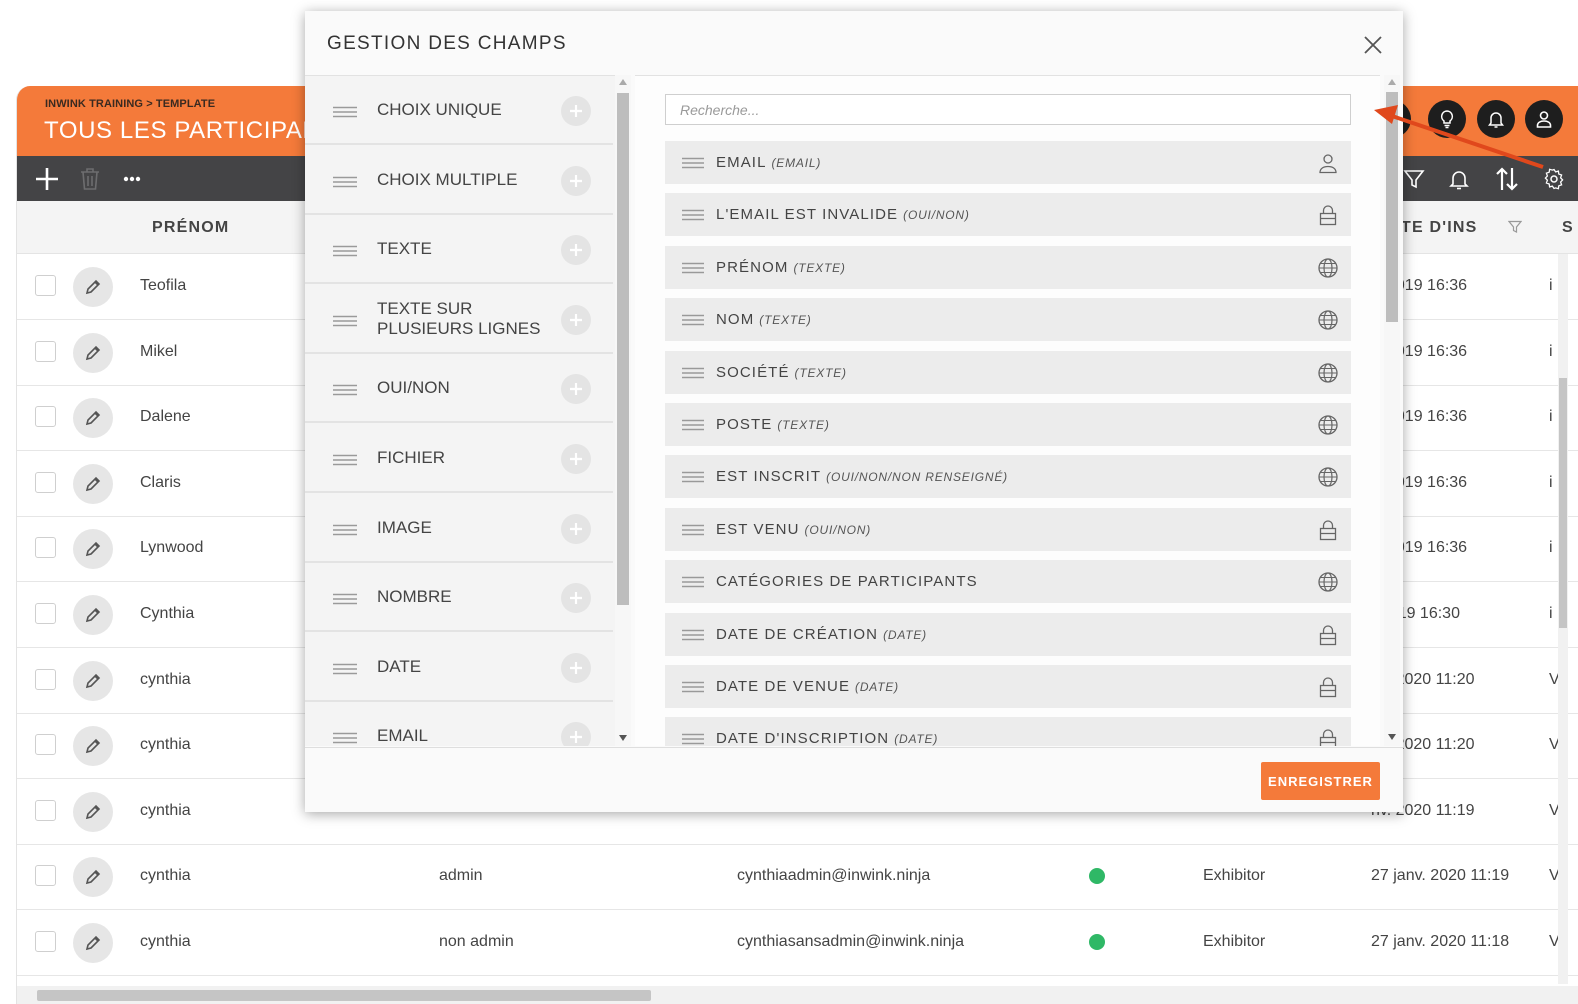  Describe the element at coordinates (1373, 45) in the screenshot. I see `close-button` at that location.